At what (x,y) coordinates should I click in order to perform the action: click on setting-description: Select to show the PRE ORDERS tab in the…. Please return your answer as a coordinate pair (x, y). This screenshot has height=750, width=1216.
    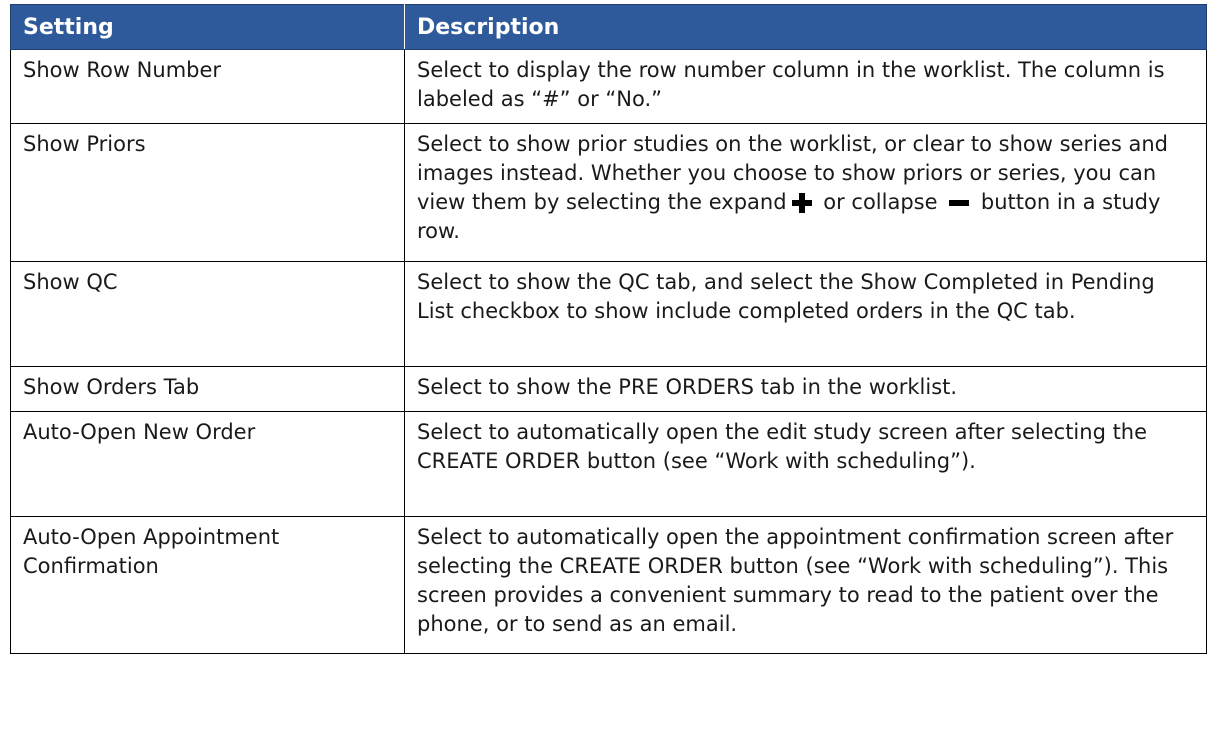
    Looking at the image, I should click on (805, 389).